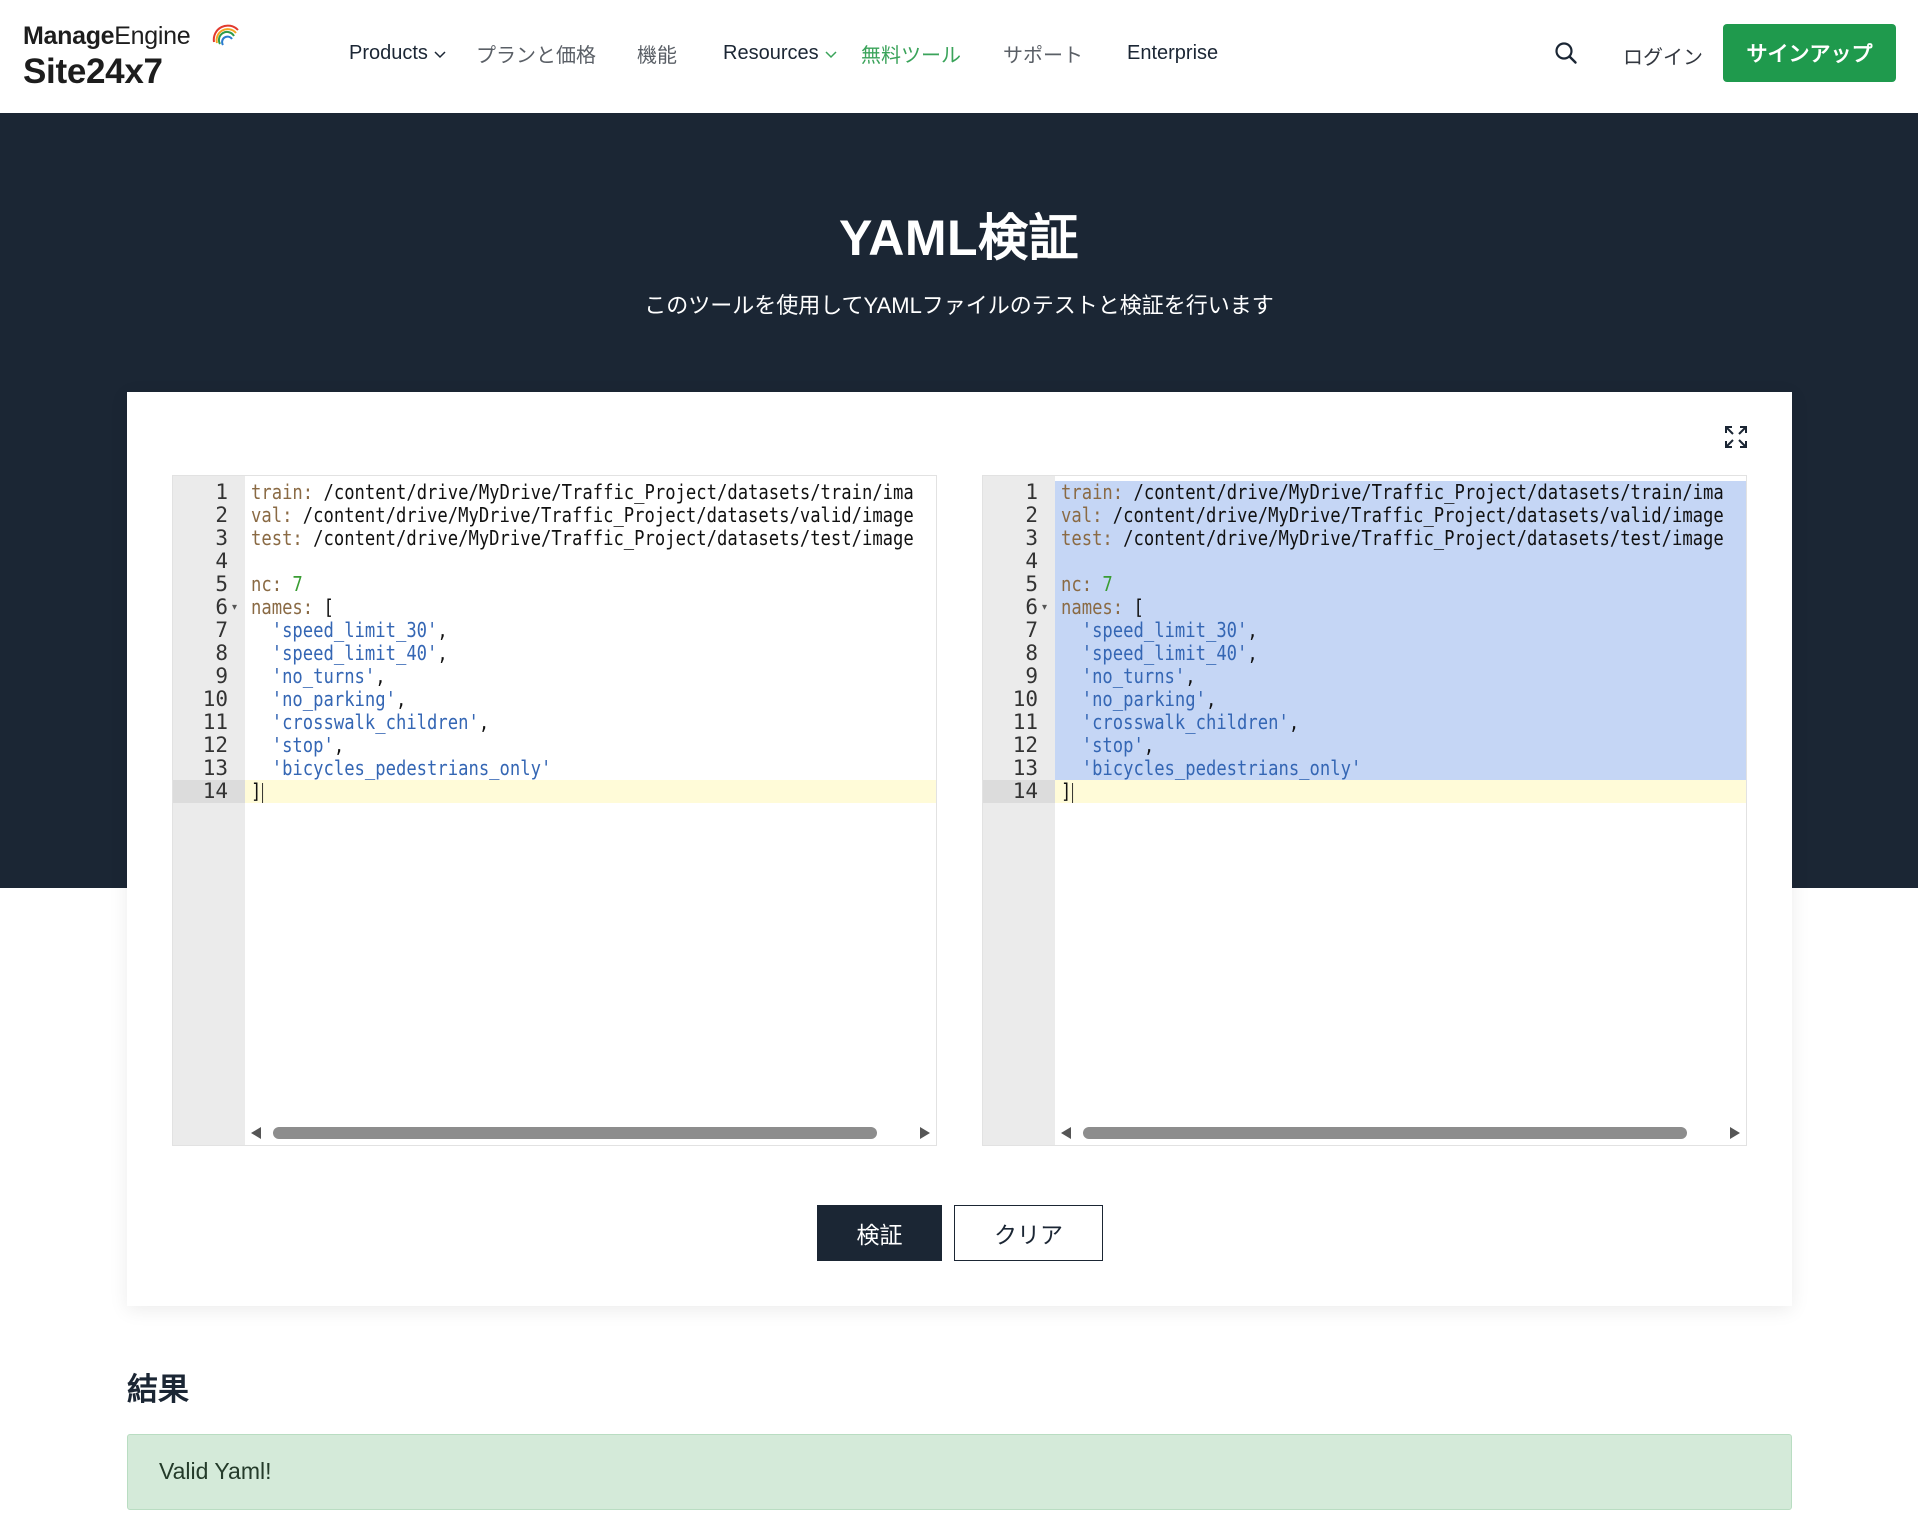 The width and height of the screenshot is (1918, 1525). Describe the element at coordinates (221, 492) in the screenshot. I see `line-number: 1` at that location.